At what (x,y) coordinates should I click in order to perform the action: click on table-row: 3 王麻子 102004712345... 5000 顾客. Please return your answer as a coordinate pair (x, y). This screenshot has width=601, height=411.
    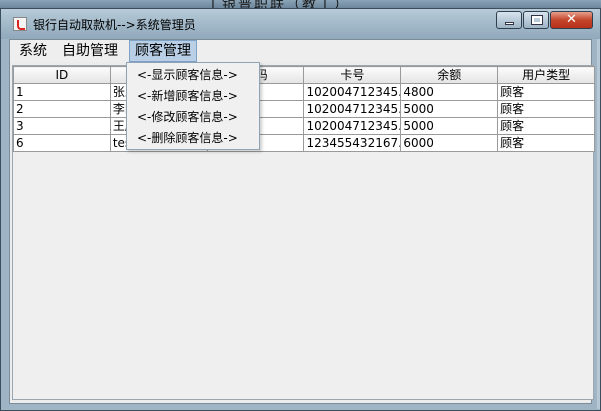
    Looking at the image, I should click on (304, 126).